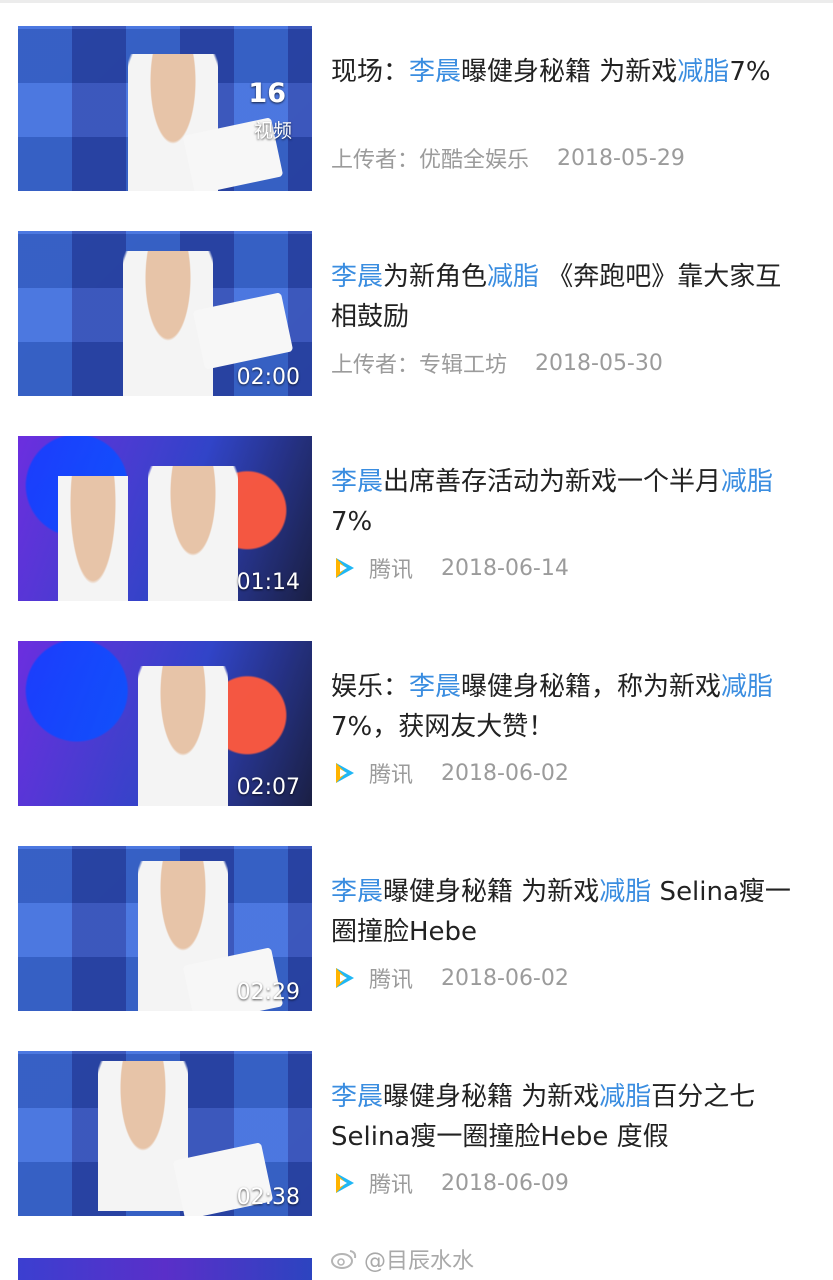  What do you see at coordinates (165, 518) in the screenshot?
I see `video-thumbnail: 01:14` at bounding box center [165, 518].